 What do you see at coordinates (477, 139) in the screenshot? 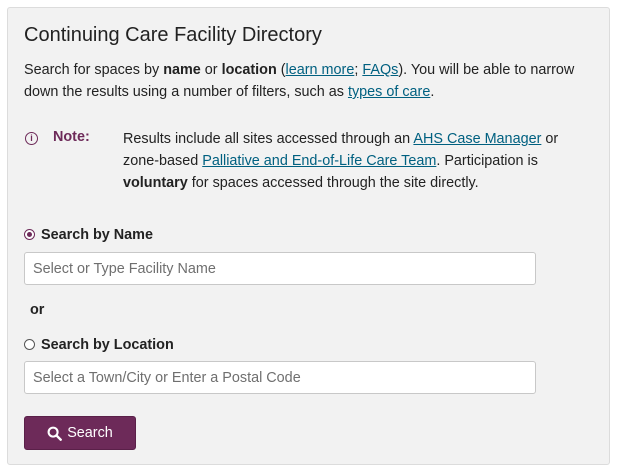
I see `ahs-case-manager-link: AHS Case Manager` at bounding box center [477, 139].